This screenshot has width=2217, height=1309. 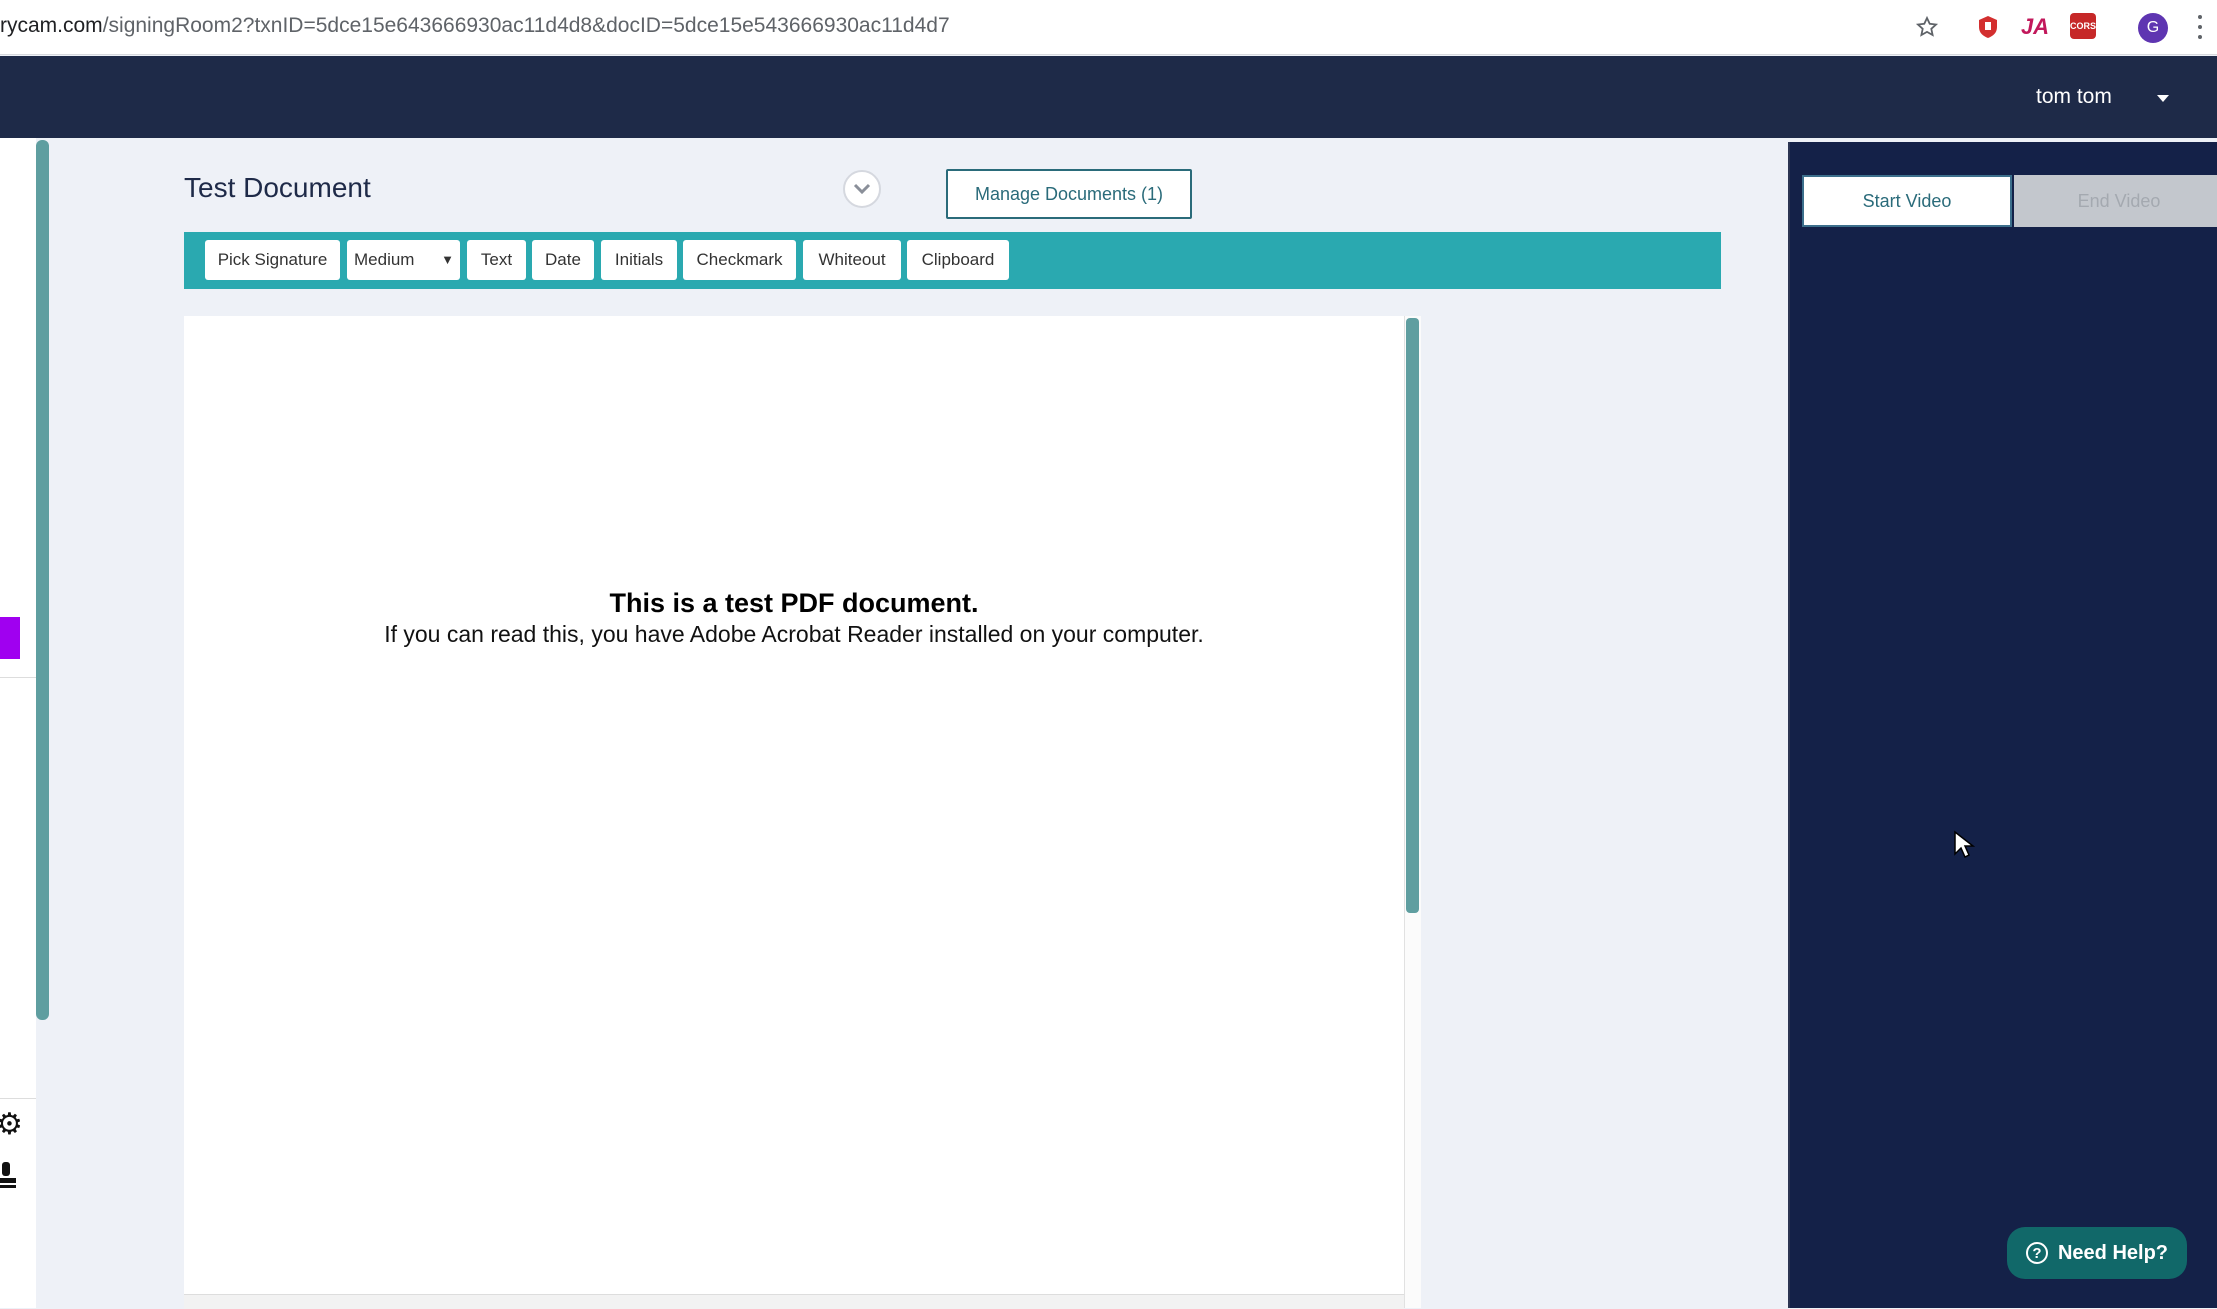 I want to click on cors-extension-icon: CORS, so click(x=2083, y=26).